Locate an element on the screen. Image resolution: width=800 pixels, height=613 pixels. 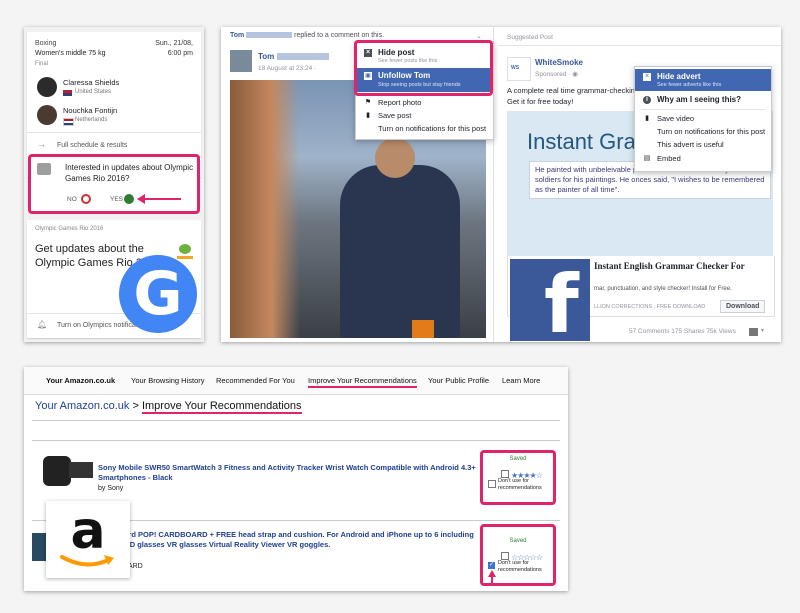
flag-nl-icon is located at coordinates (68, 122).